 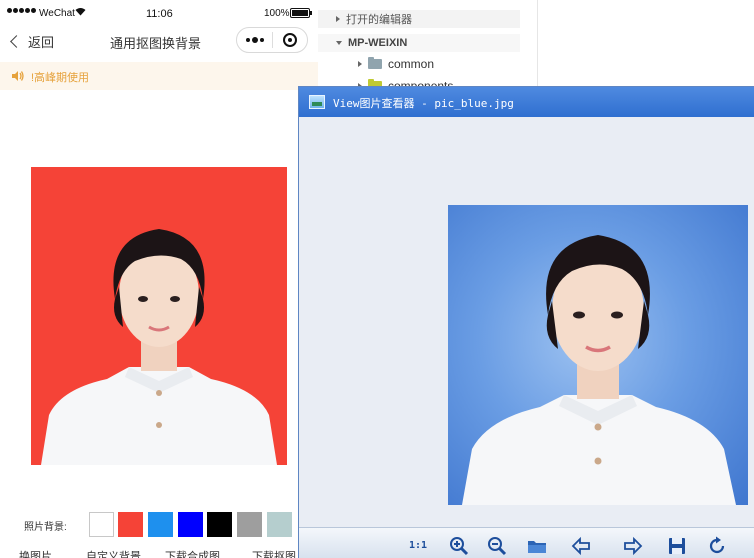 What do you see at coordinates (113, 553) in the screenshot?
I see `custom-background-button: 自定义背景` at bounding box center [113, 553].